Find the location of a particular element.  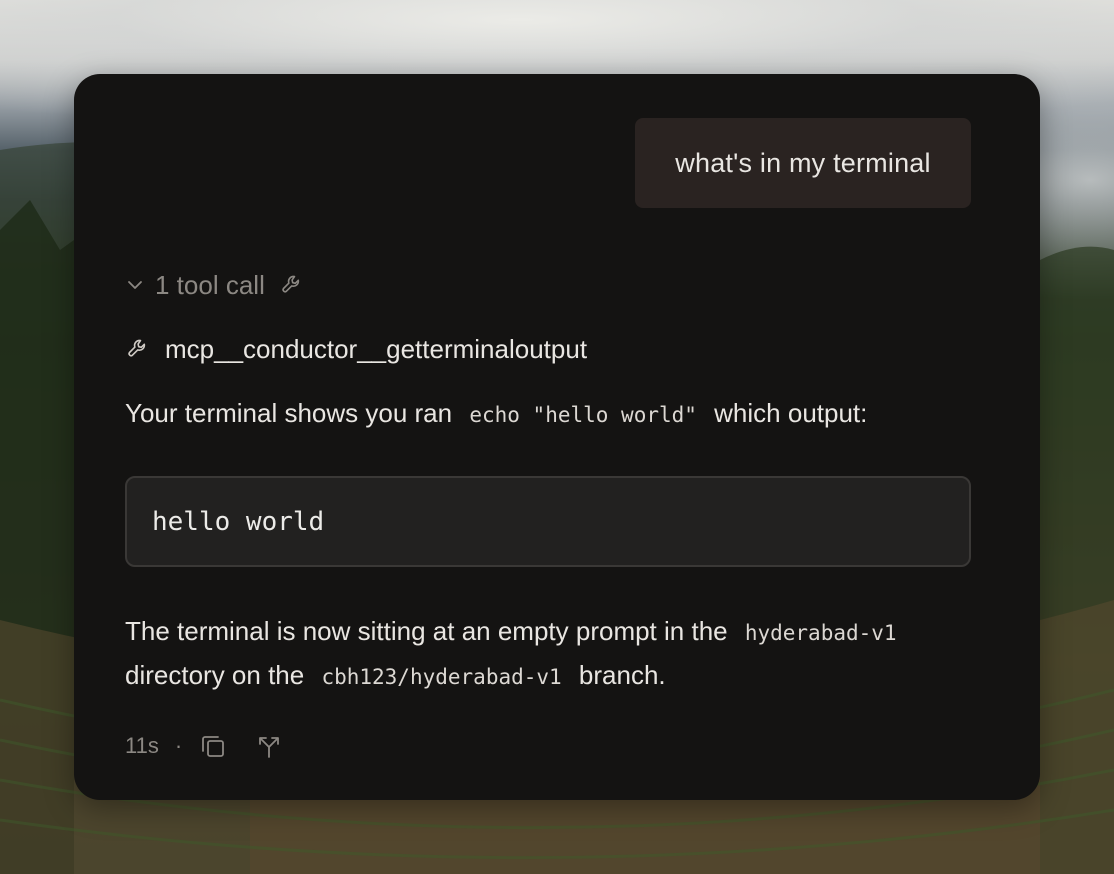

user-message-text: what's in my terminal is located at coordinates (803, 162).